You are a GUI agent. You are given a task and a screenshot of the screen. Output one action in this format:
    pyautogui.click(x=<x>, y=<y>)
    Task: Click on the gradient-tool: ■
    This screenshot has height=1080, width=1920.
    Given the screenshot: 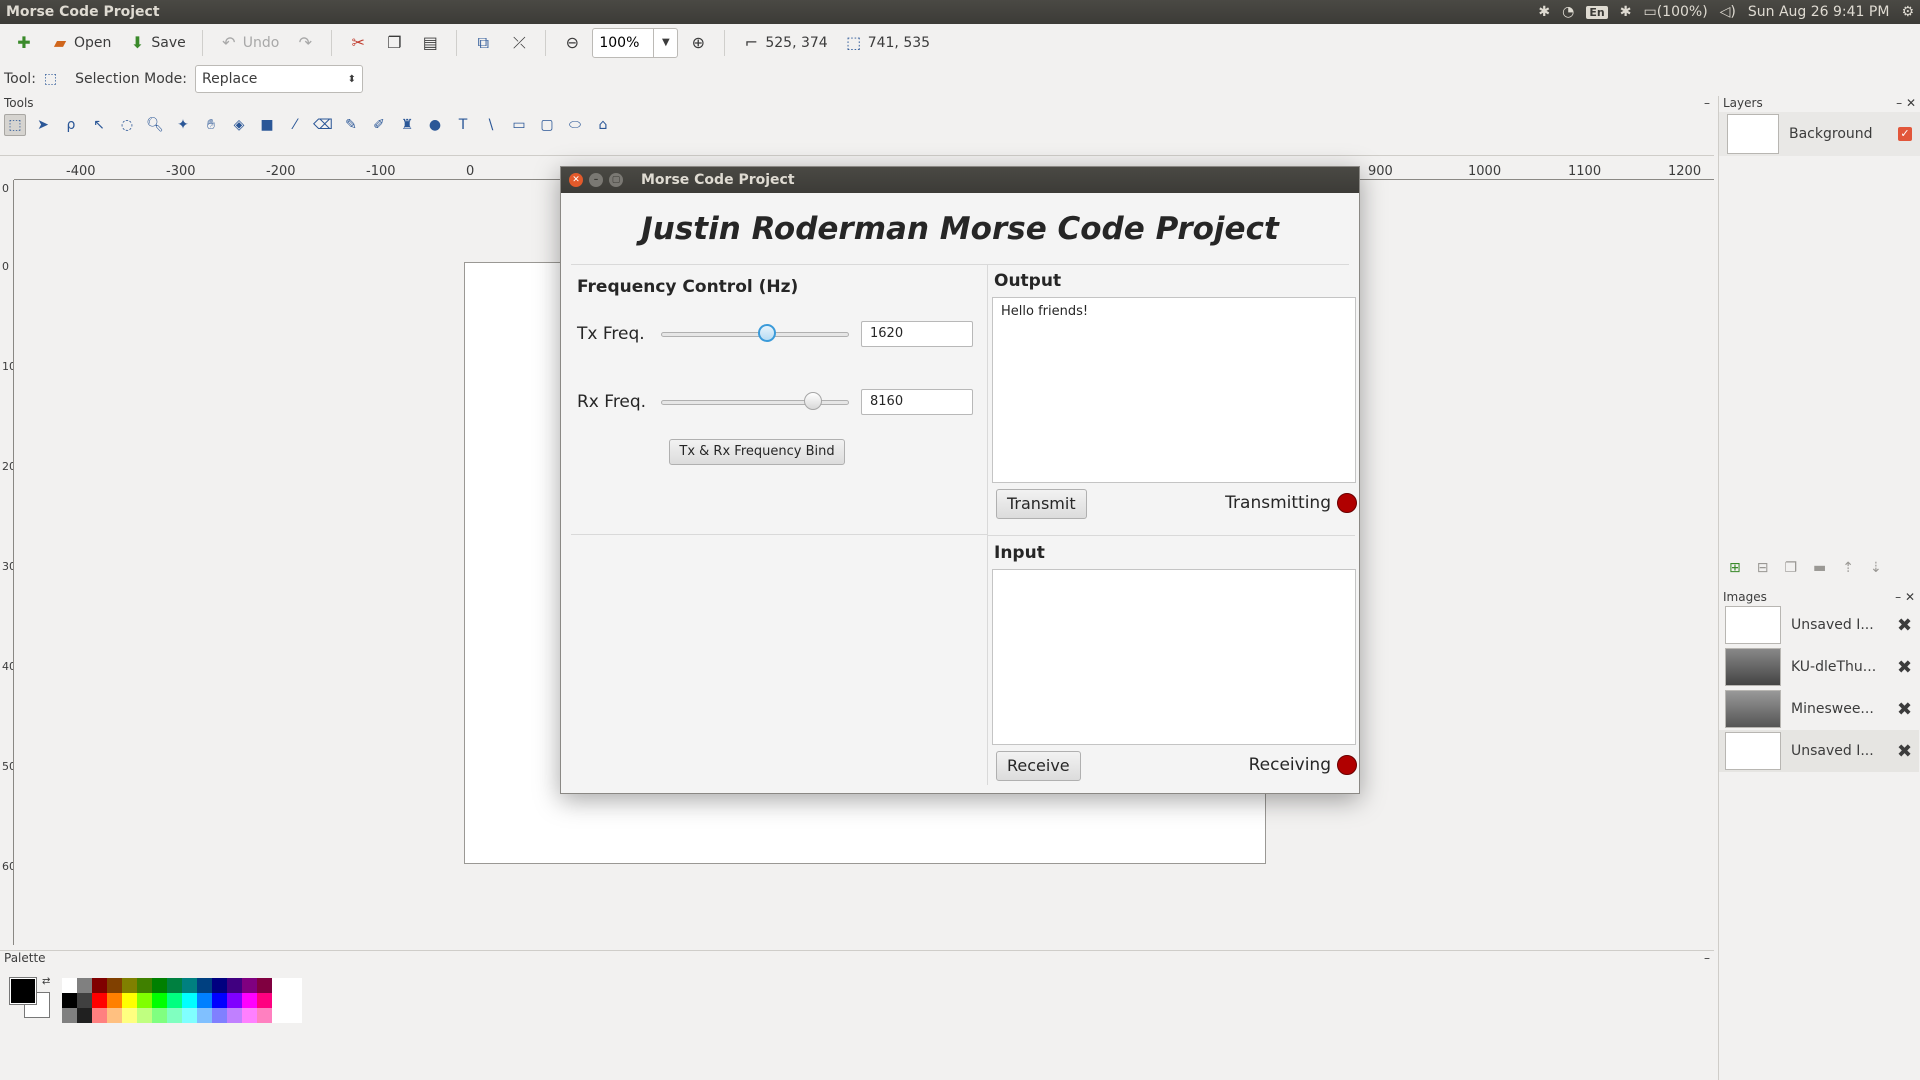 What is the action you would take?
    pyautogui.click(x=267, y=125)
    